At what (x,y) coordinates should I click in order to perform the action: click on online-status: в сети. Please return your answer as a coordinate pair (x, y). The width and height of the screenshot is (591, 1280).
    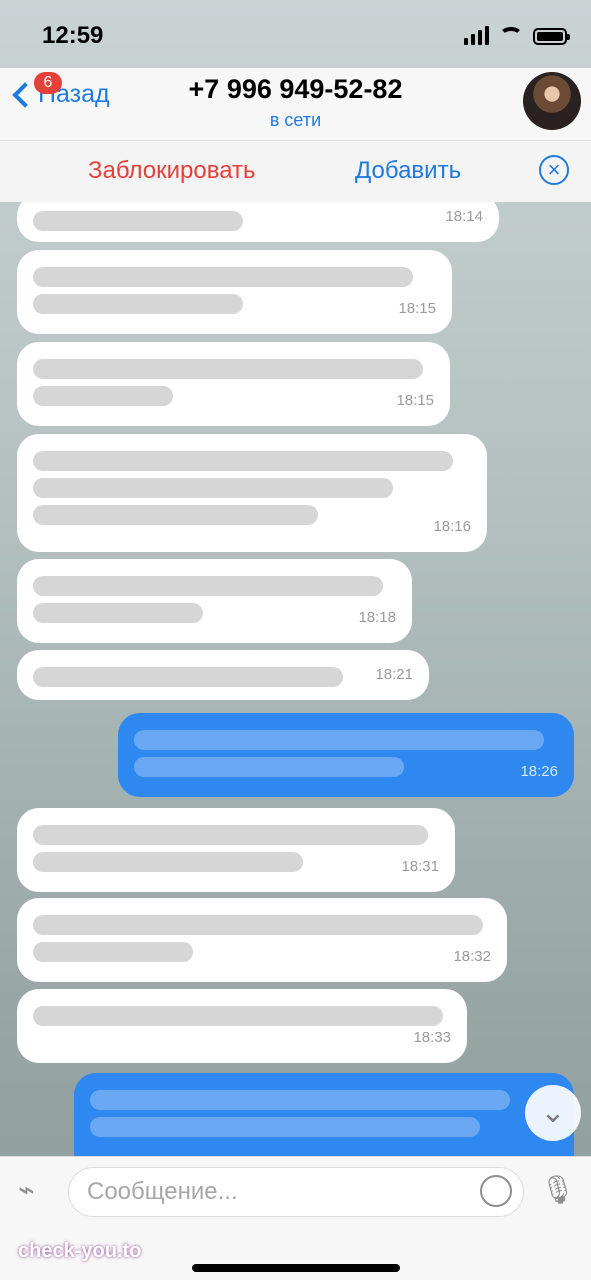
    Looking at the image, I should click on (295, 120).